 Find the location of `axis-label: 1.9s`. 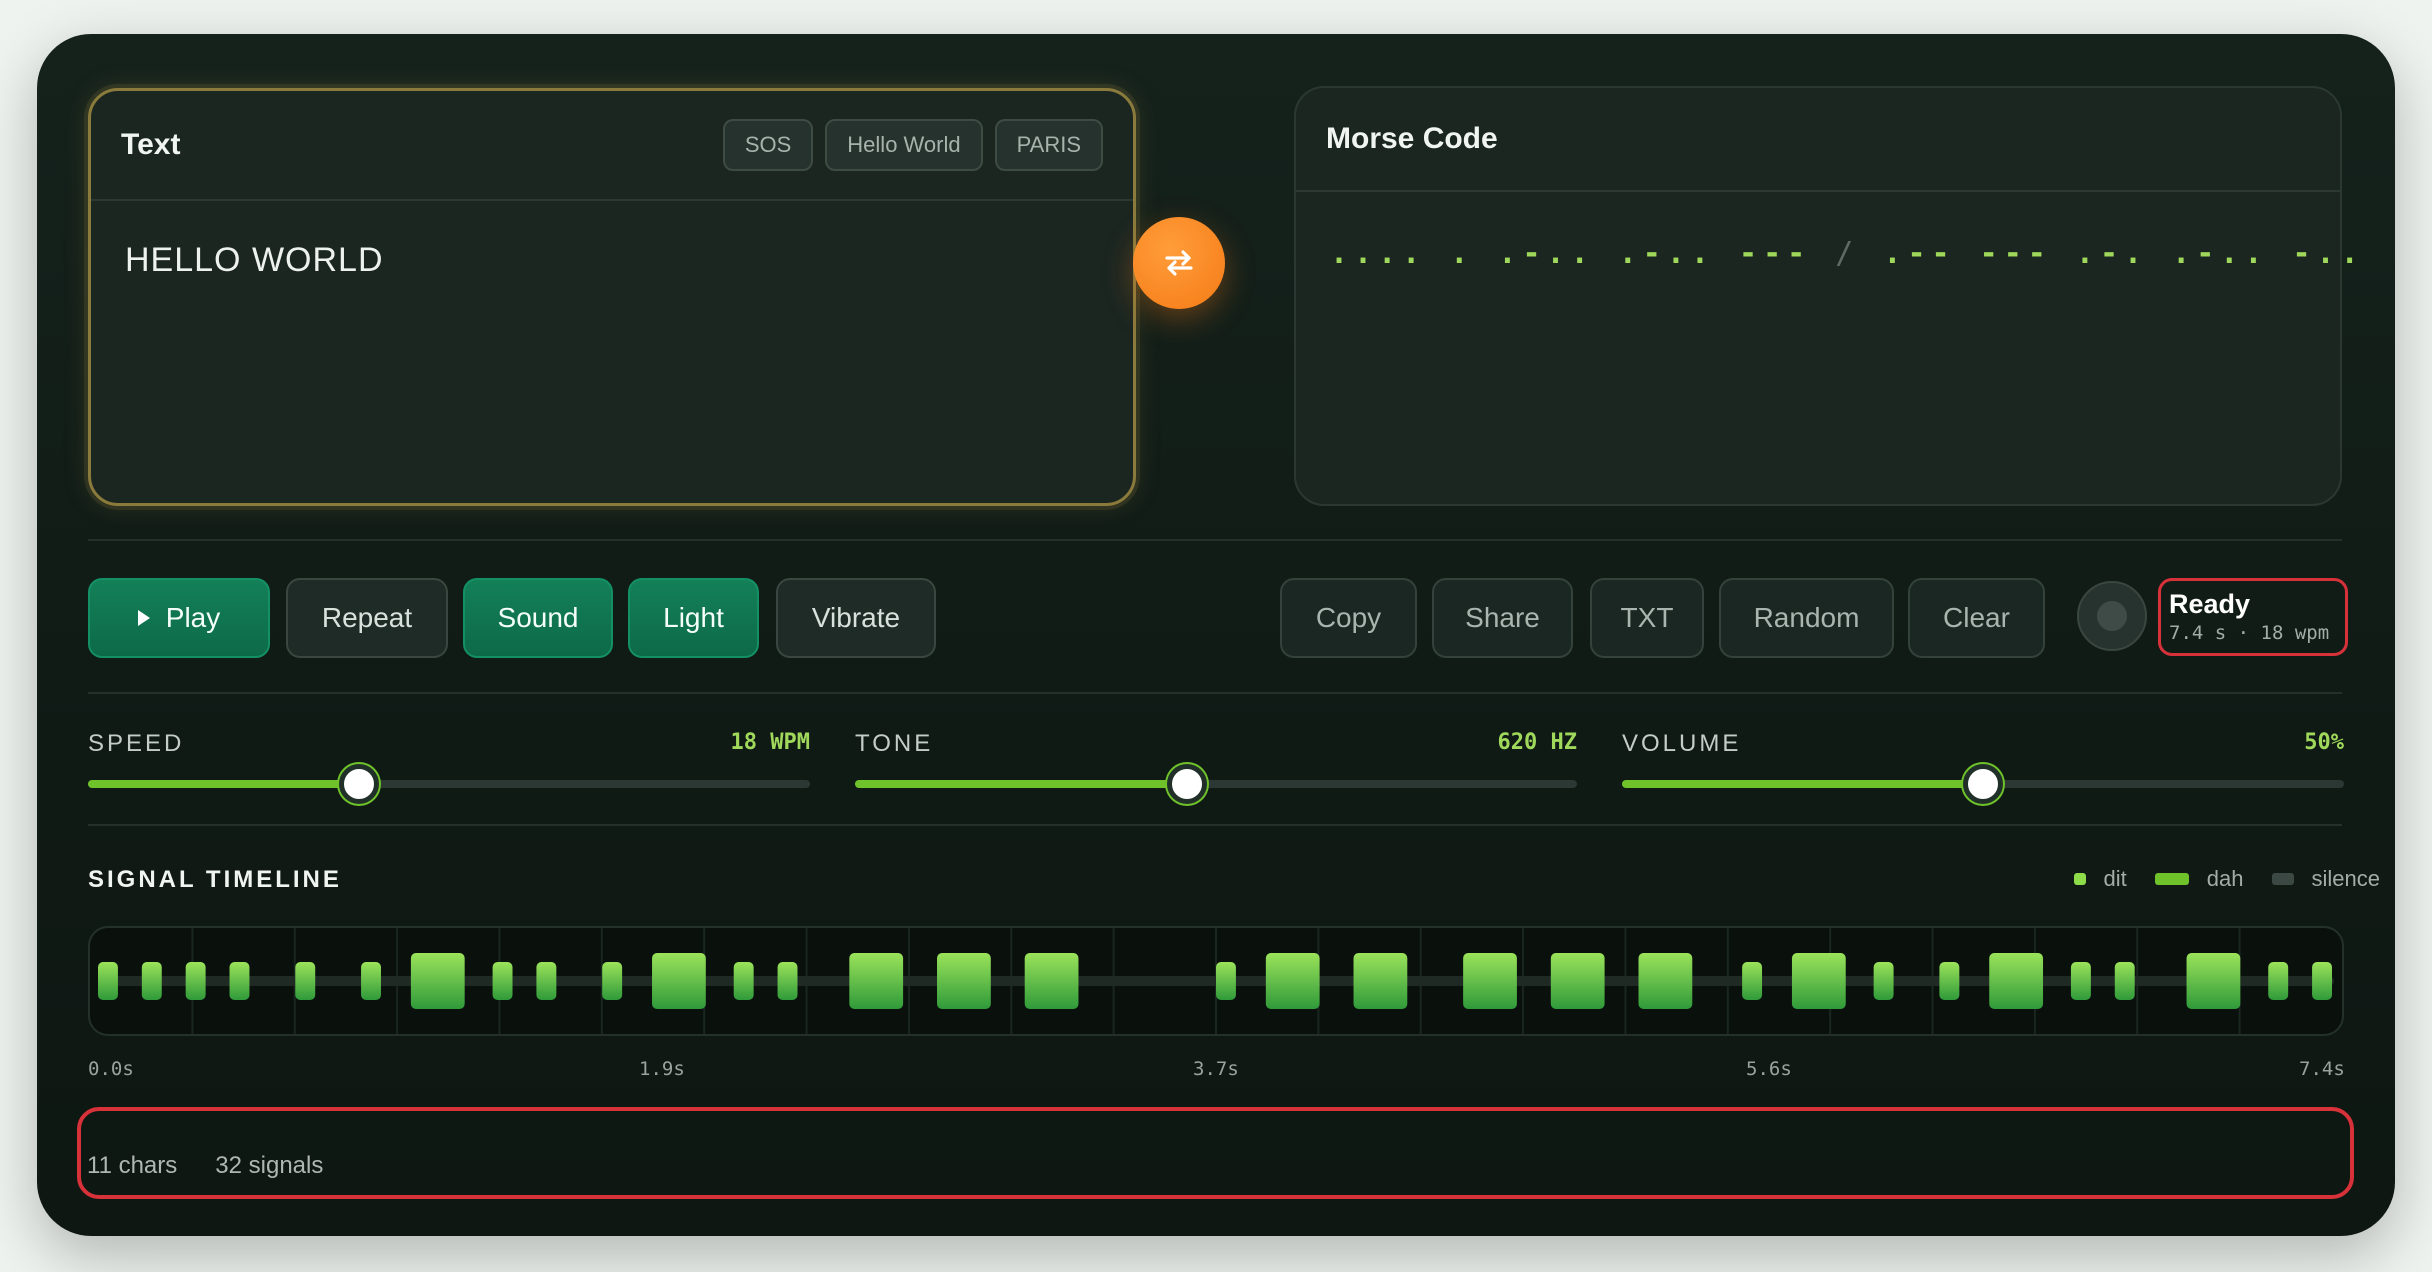

axis-label: 1.9s is located at coordinates (662, 1069).